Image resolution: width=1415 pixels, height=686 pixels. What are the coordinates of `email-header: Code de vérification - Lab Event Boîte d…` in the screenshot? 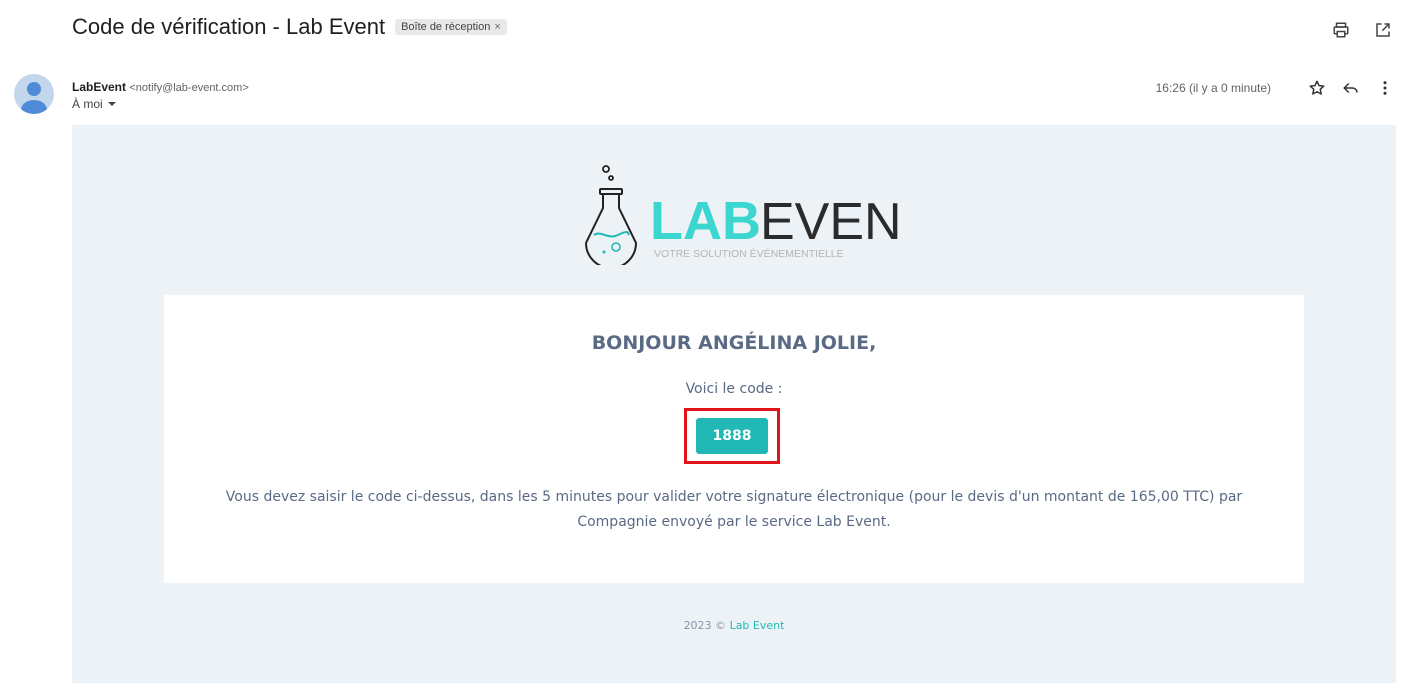 It's located at (289, 27).